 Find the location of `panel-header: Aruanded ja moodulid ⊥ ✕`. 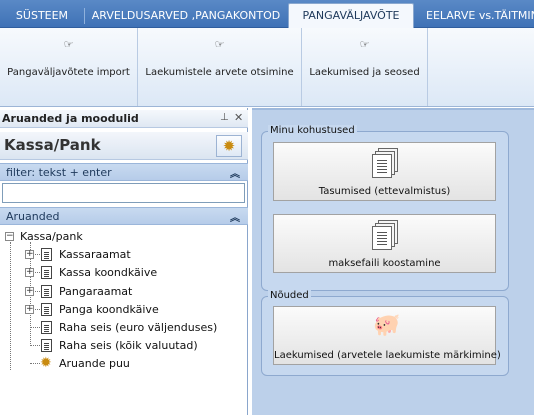

panel-header: Aruanded ja moodulid ⊥ ✕ is located at coordinates (124, 119).